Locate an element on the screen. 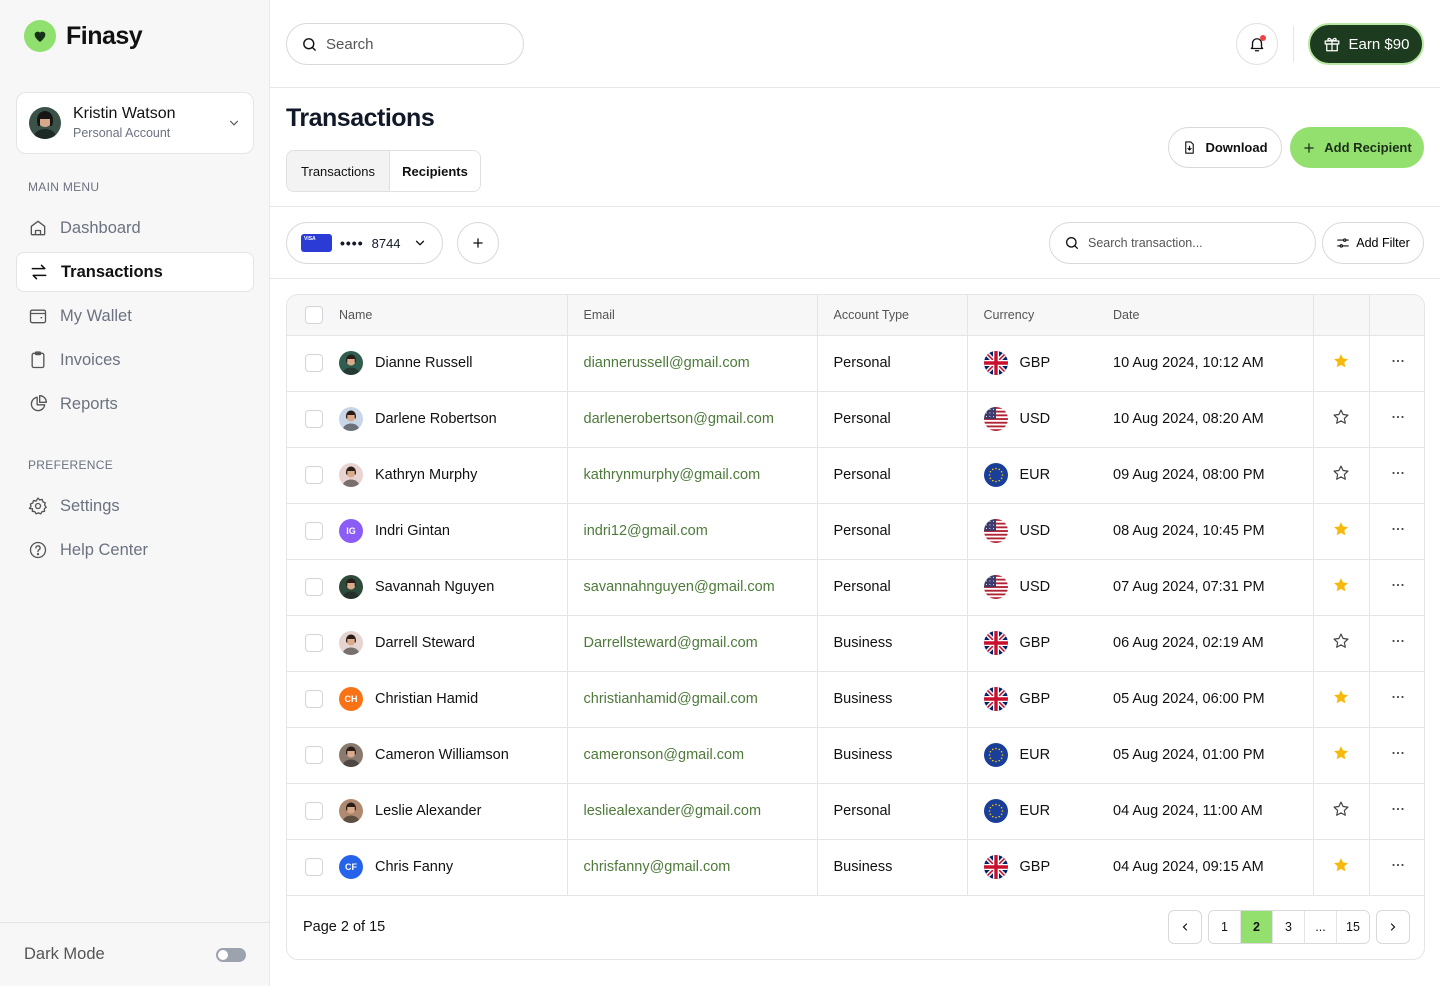  account-switcher: Kristin Watson Personal Account is located at coordinates (135, 123).